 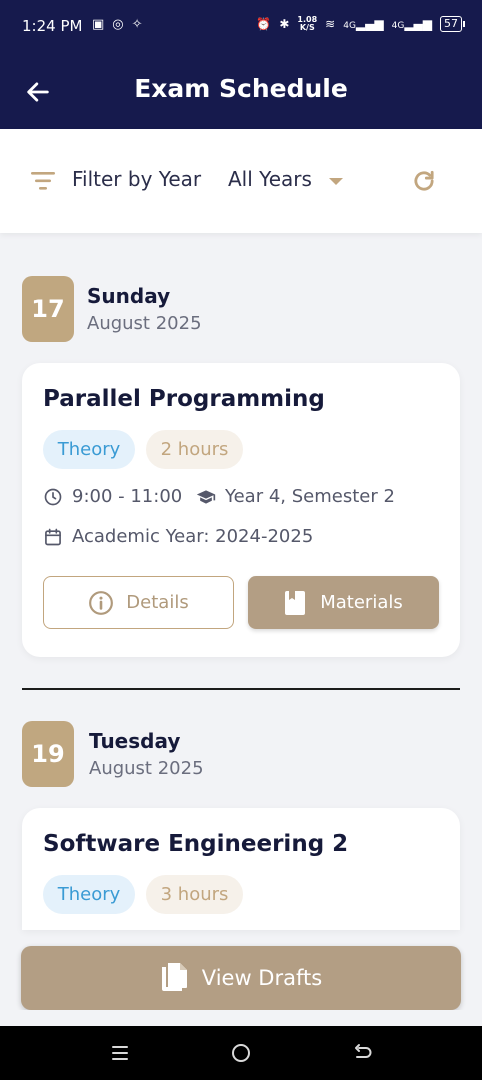 What do you see at coordinates (284, 24) in the screenshot?
I see `bluetooth-icon: ✱` at bounding box center [284, 24].